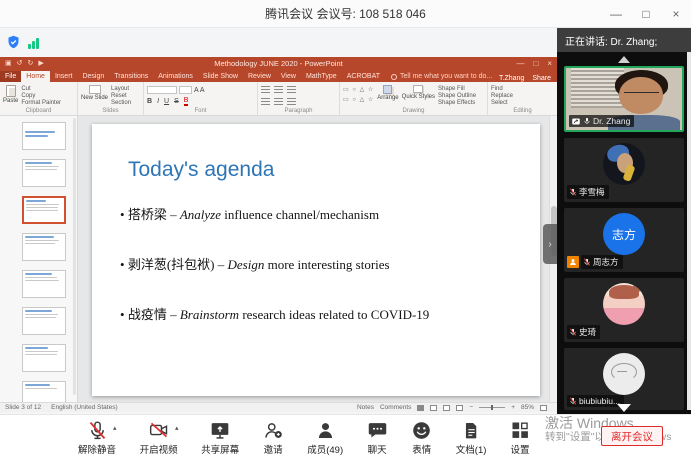 This screenshot has width=691, height=456. I want to click on fit-to-window-icon, so click(543, 407).